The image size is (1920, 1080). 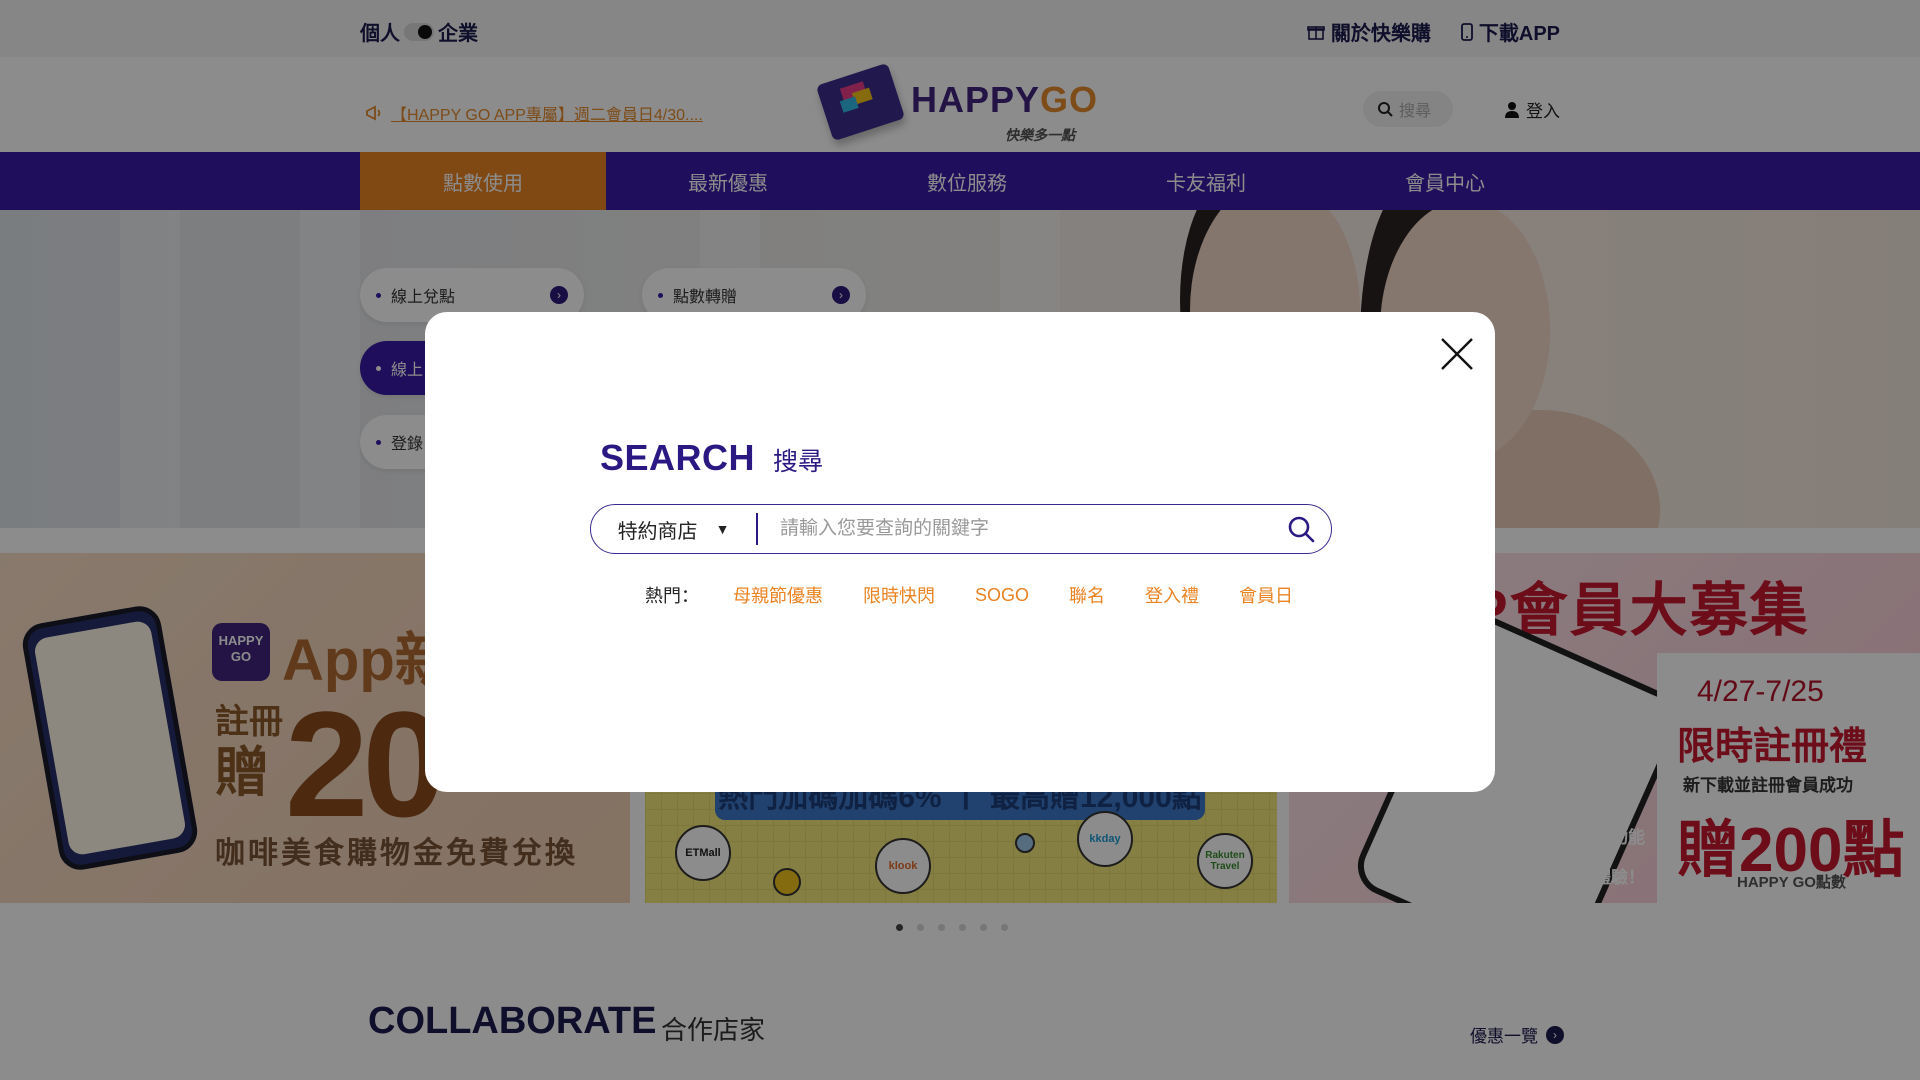 What do you see at coordinates (1087, 595) in the screenshot?
I see `hot-tag: 聯名` at bounding box center [1087, 595].